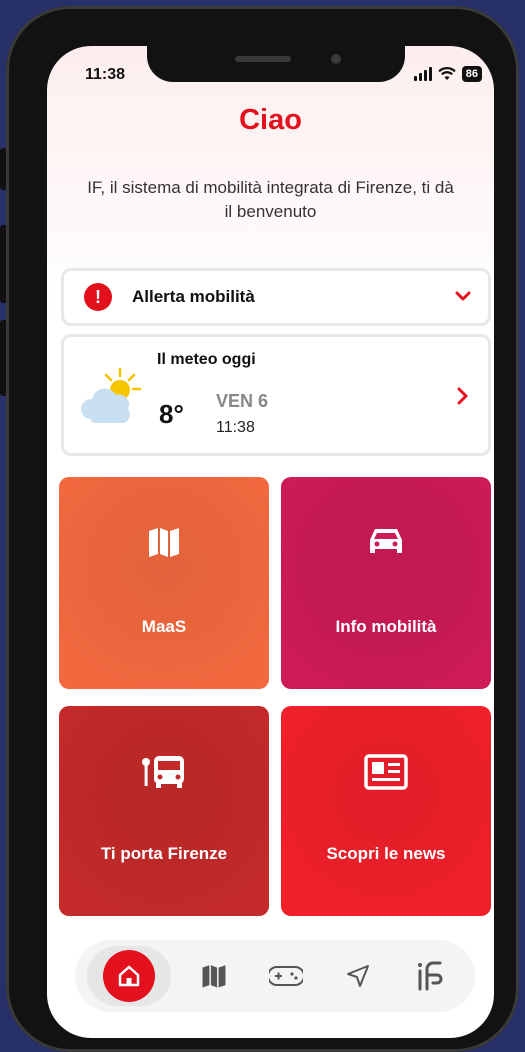 This screenshot has height=1052, width=525. Describe the element at coordinates (164, 626) in the screenshot. I see `tile-label: MaaS` at that location.